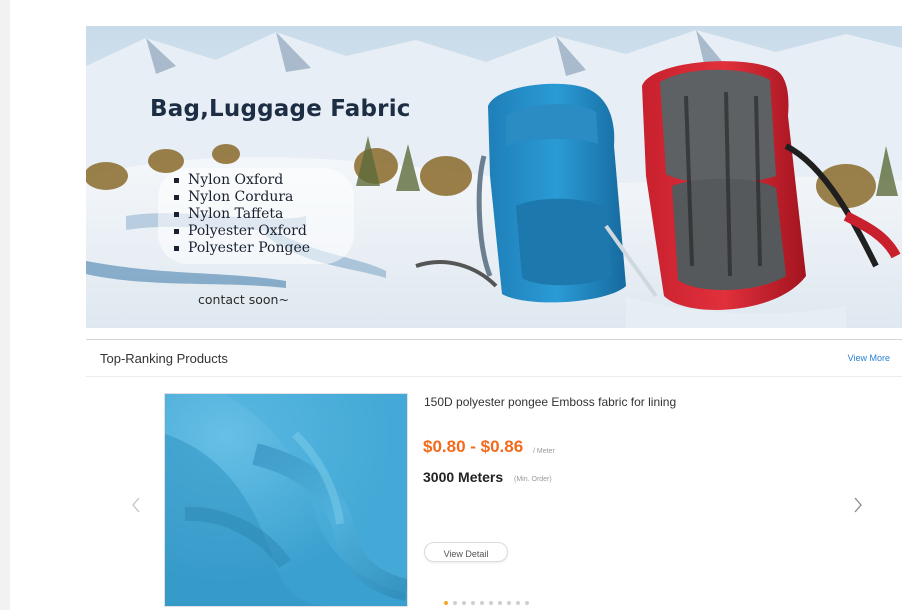 The image size is (902, 610). Describe the element at coordinates (544, 451) in the screenshot. I see `price-unit: / Meter` at that location.